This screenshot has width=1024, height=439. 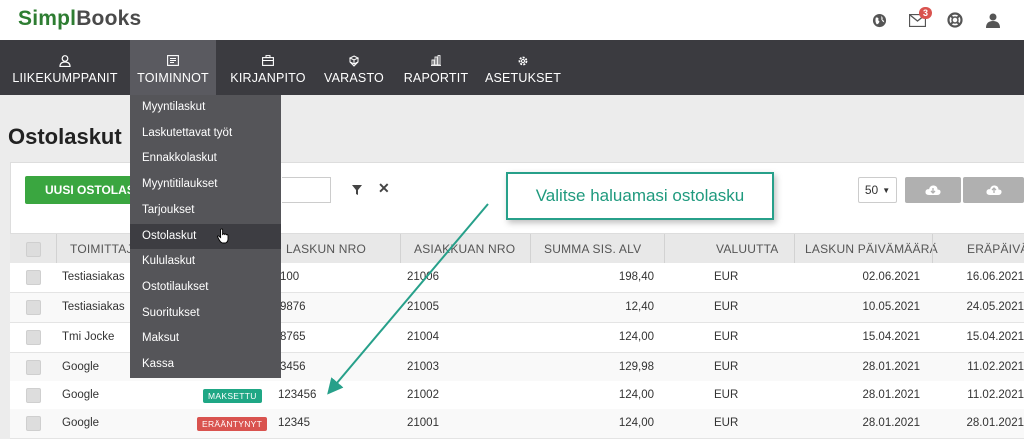 I want to click on cell-customer-nro: 21004, so click(x=423, y=337).